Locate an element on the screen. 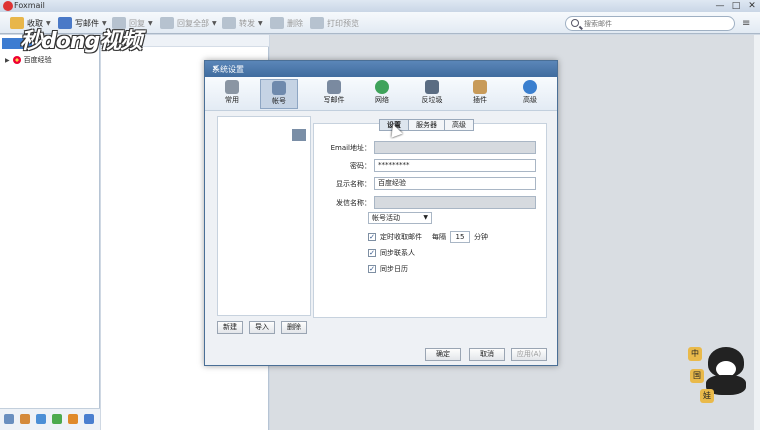  new-account-button: 新建 is located at coordinates (230, 327).